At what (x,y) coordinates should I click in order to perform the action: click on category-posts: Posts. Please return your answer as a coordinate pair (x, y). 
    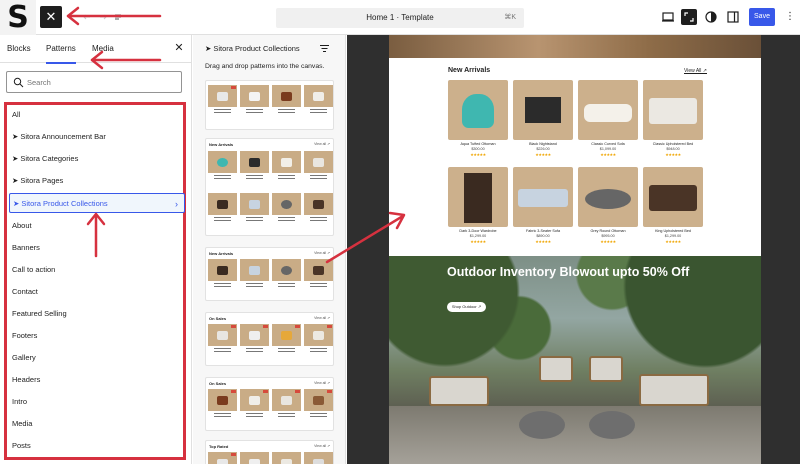
    Looking at the image, I should click on (97, 446).